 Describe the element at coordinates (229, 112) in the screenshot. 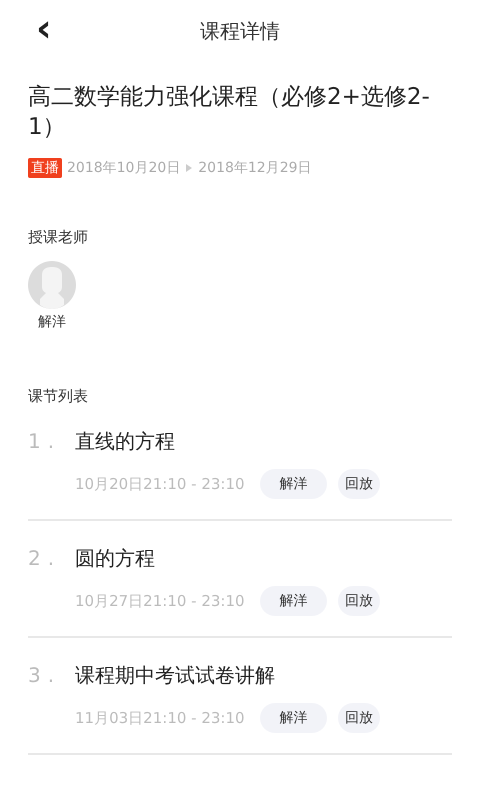

I see `course-title: 高二数学能力强化课程（必修2+选修2-1）` at that location.